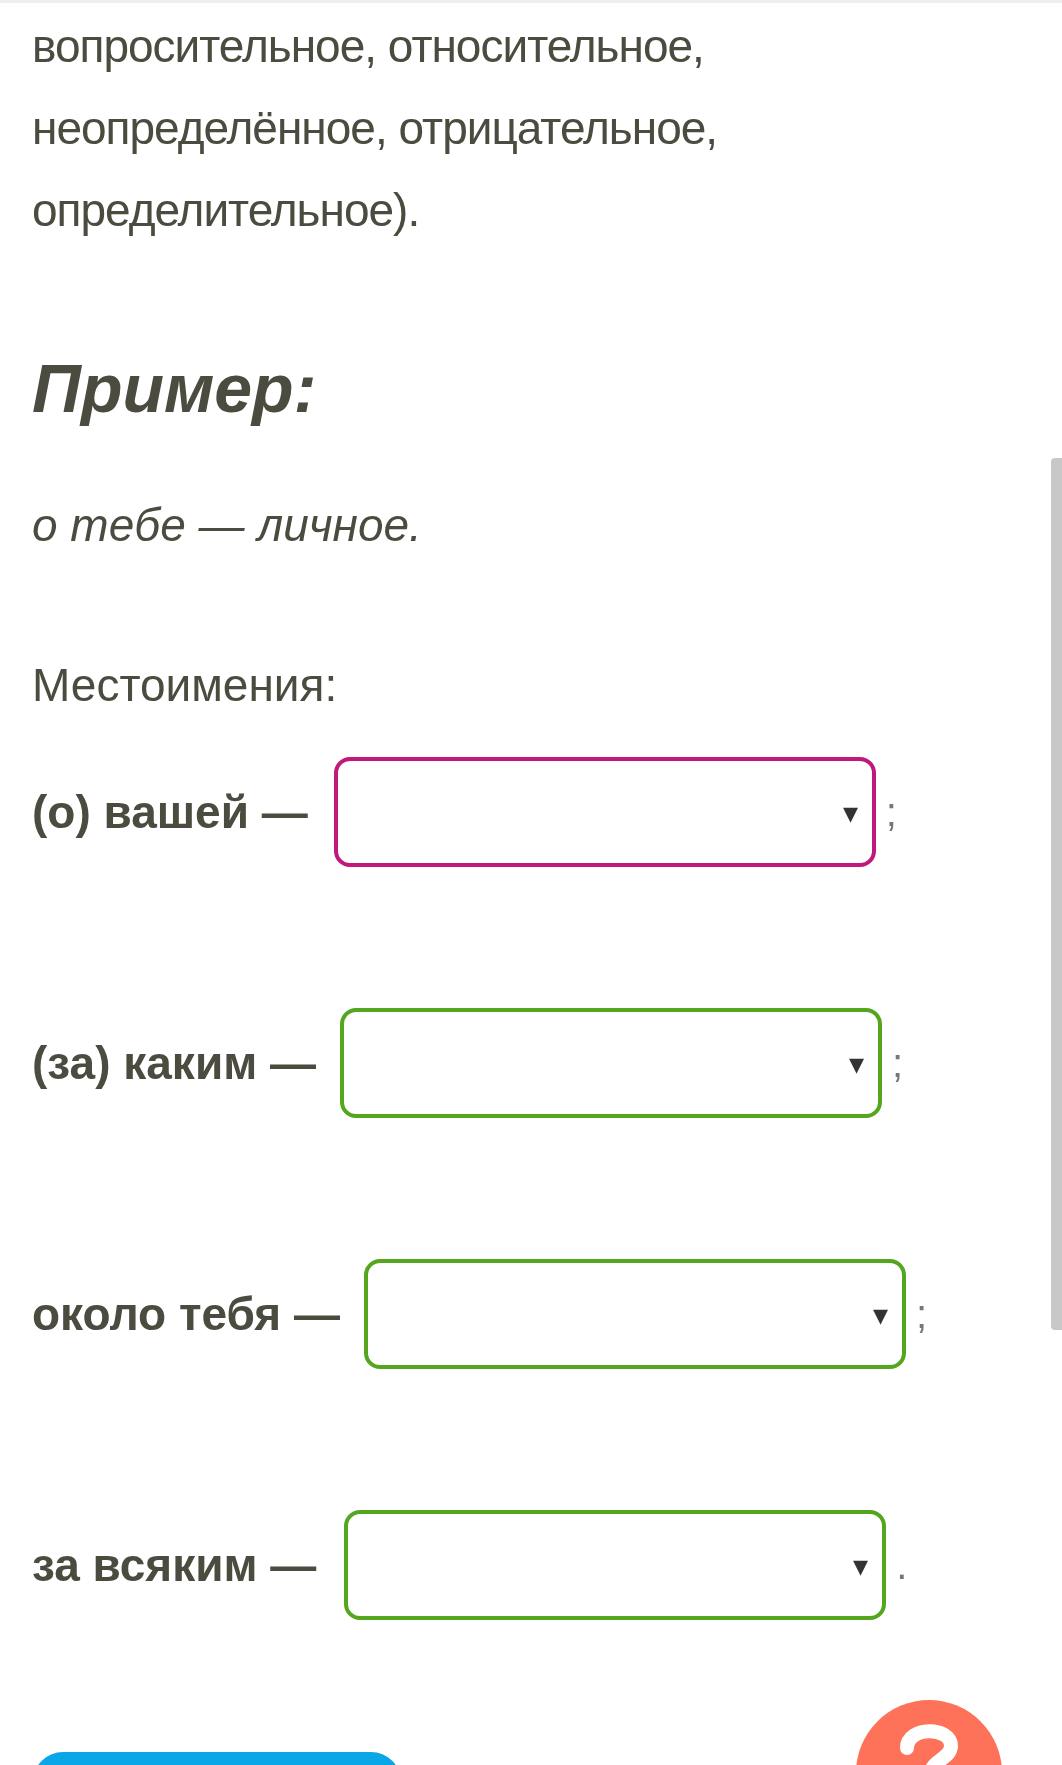  What do you see at coordinates (227, 525) in the screenshot?
I see `example-text: о тебе — личное.` at bounding box center [227, 525].